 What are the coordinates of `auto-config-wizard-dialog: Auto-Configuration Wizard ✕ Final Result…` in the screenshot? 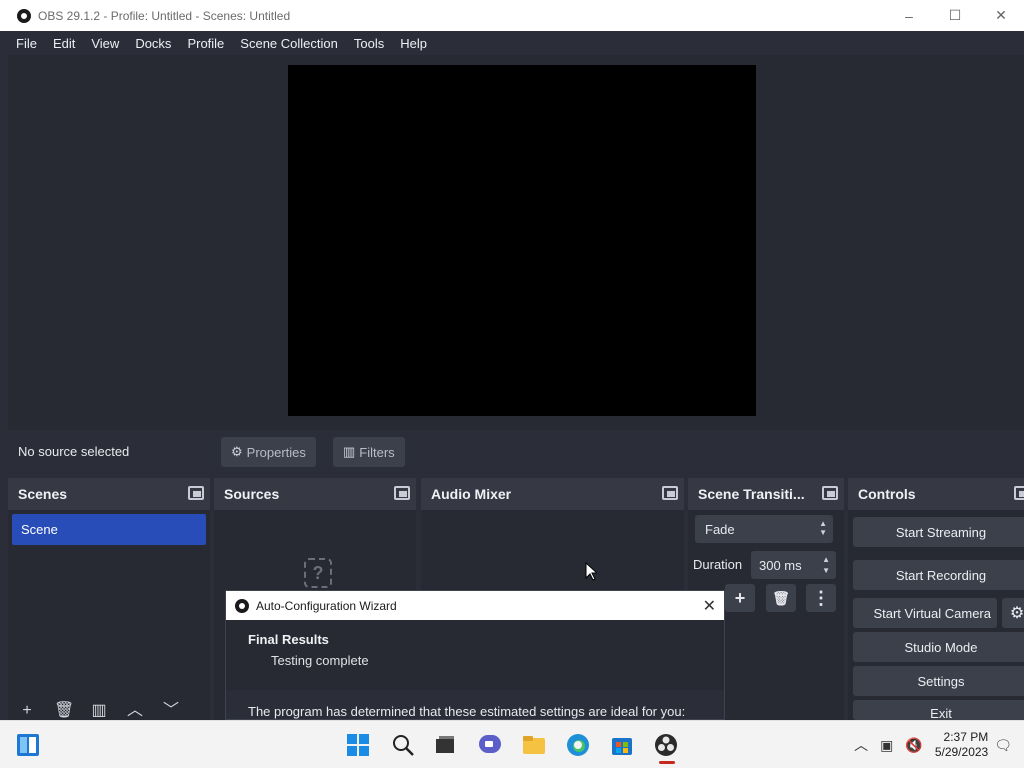 It's located at (475, 655).